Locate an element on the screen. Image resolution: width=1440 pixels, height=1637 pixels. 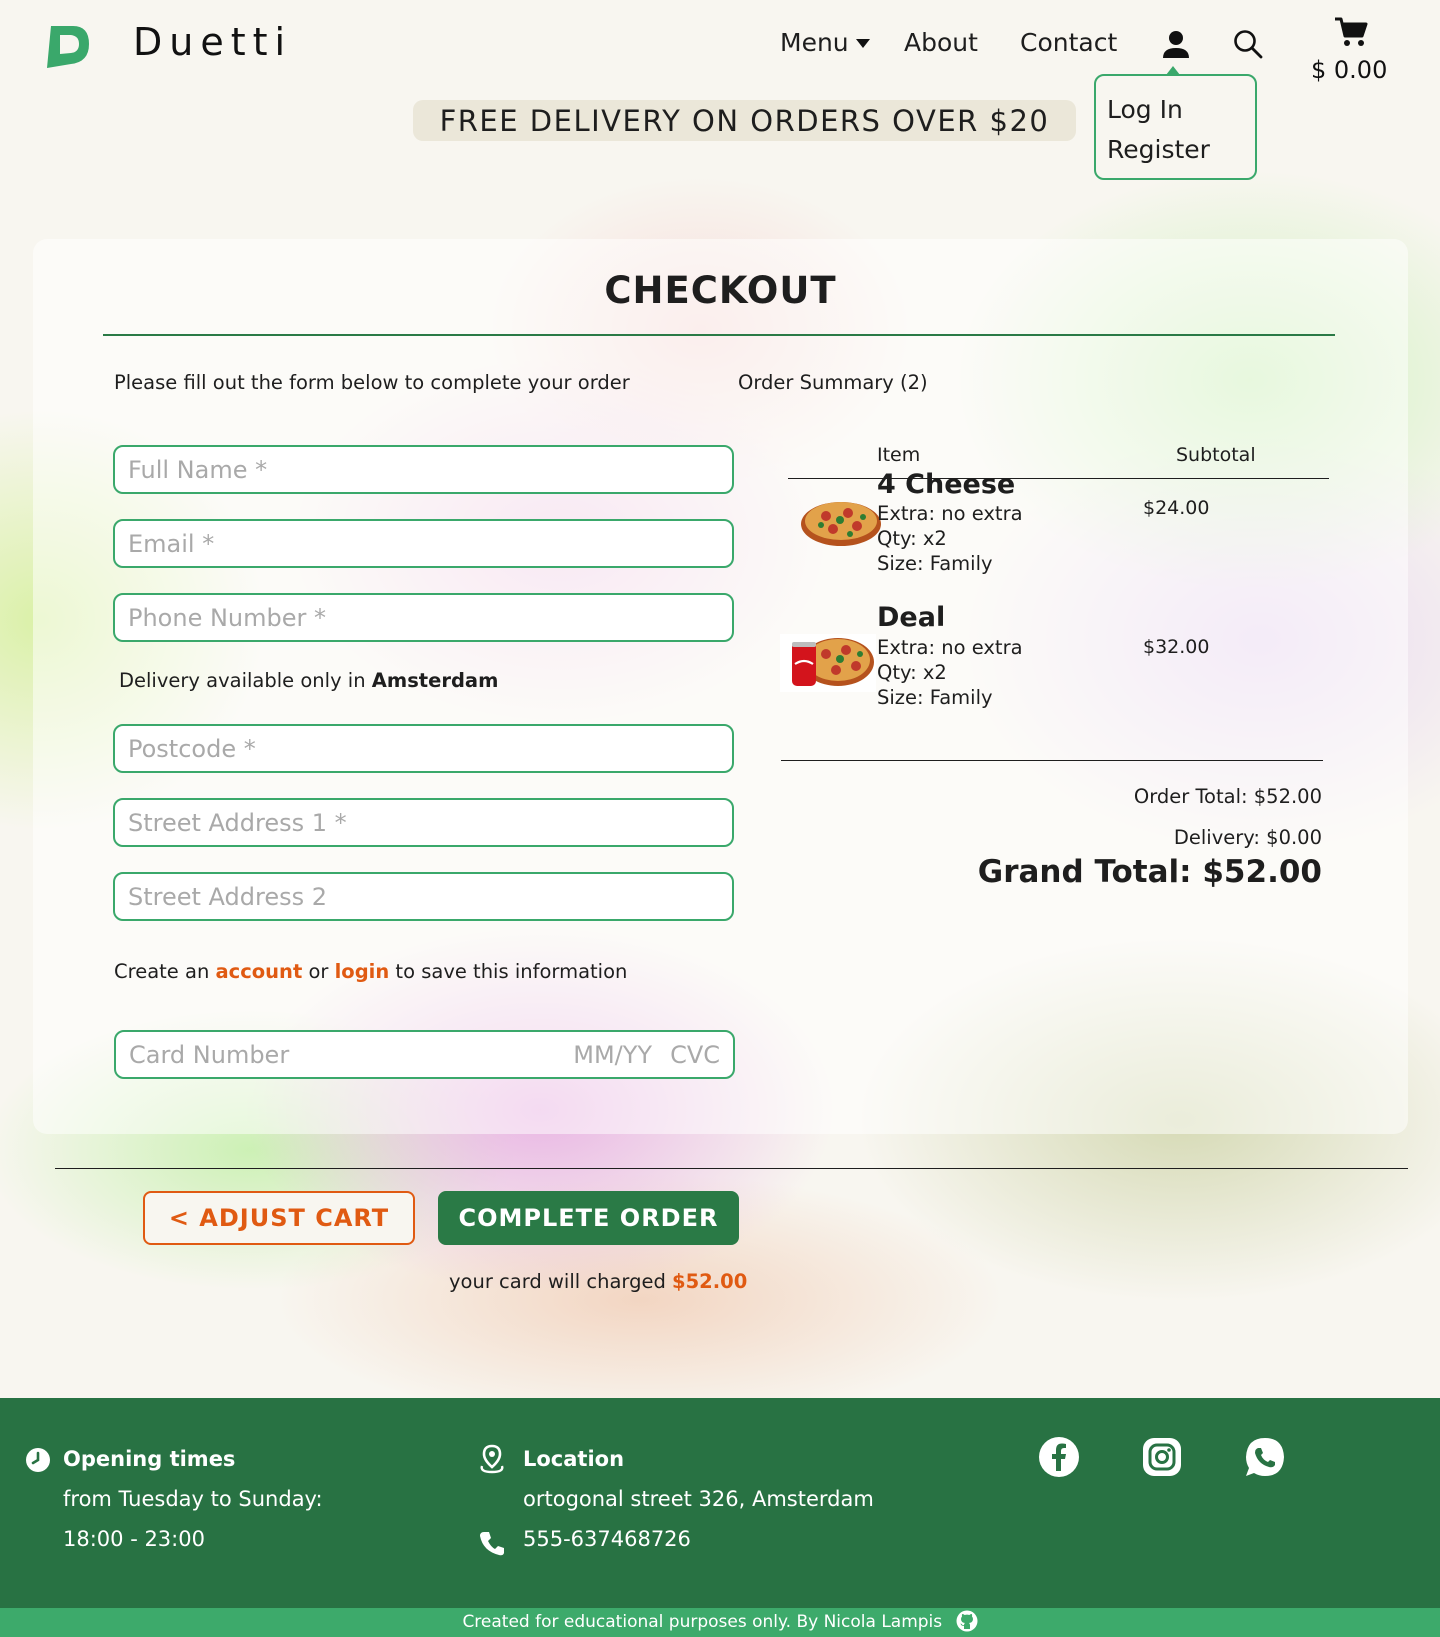
nav-about-link: About is located at coordinates (941, 42).